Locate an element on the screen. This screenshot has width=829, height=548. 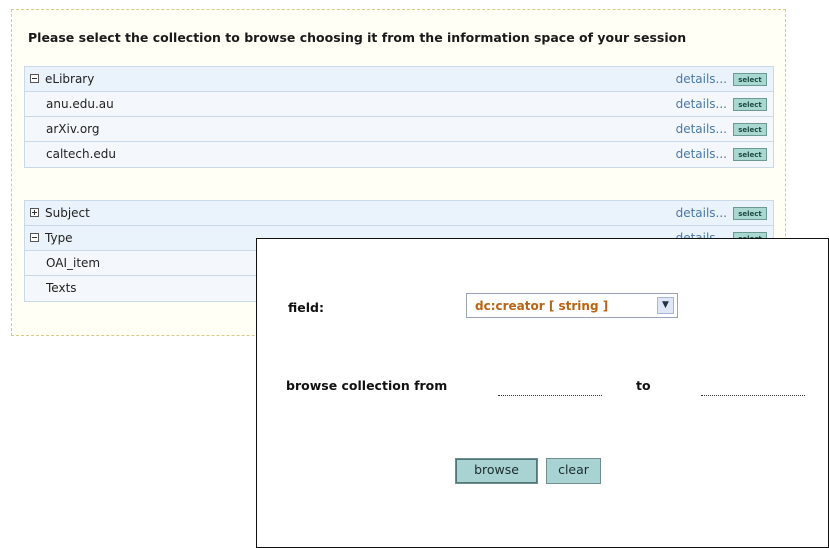
group-label: Type is located at coordinates (59, 238).